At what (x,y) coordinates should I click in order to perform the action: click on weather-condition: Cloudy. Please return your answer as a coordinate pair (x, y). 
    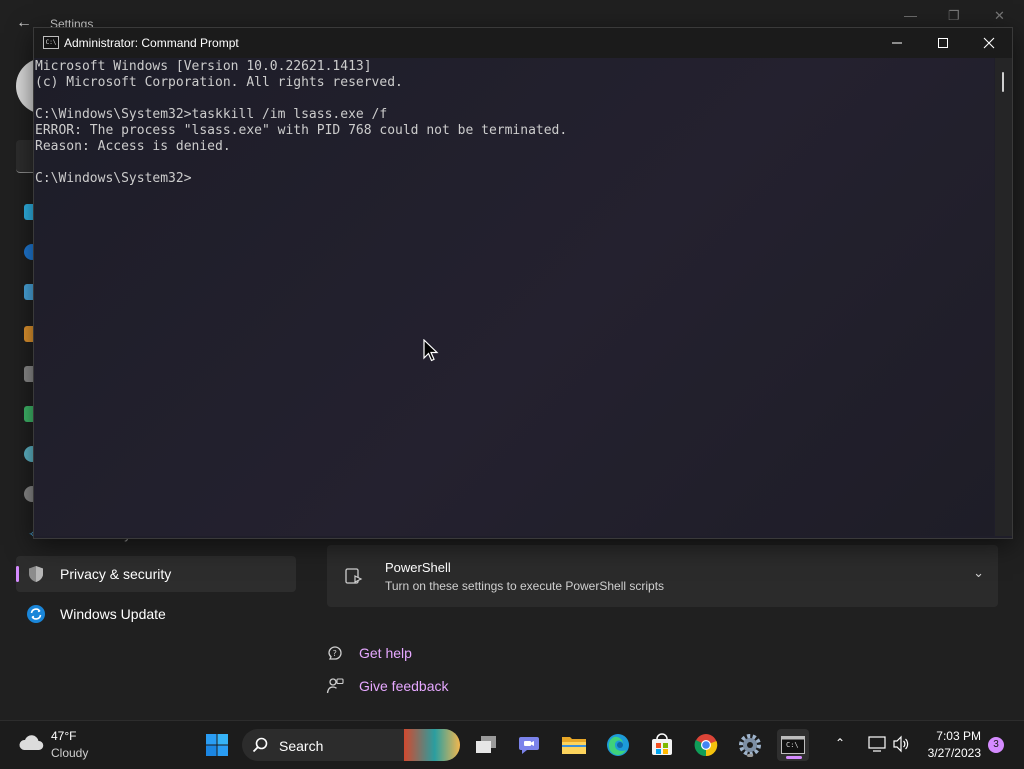
    Looking at the image, I should click on (70, 753).